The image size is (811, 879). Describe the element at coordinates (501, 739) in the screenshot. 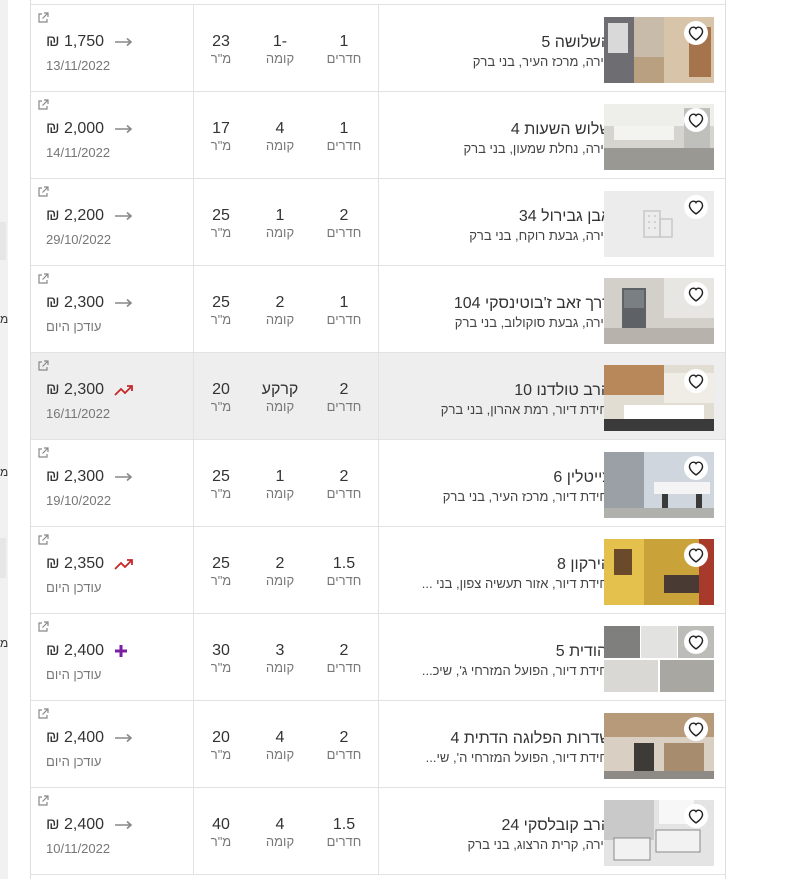

I see `listing-title: שדרות הפלוגה הדתית 4` at that location.